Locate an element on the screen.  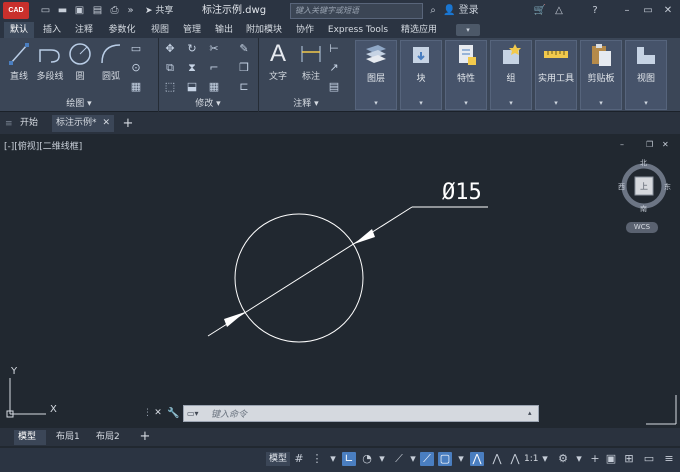
tab-layout1: 布局1 is located at coordinates (69, 437).